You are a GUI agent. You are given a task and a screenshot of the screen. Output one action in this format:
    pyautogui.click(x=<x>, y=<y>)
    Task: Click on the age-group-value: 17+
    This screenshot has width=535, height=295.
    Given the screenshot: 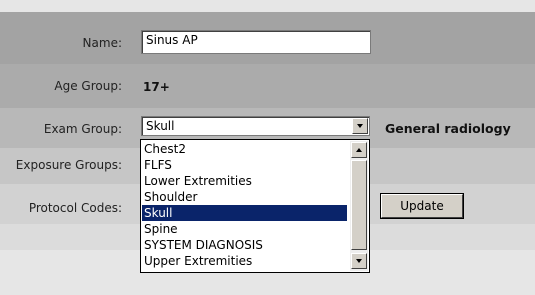 What is the action you would take?
    pyautogui.click(x=156, y=87)
    